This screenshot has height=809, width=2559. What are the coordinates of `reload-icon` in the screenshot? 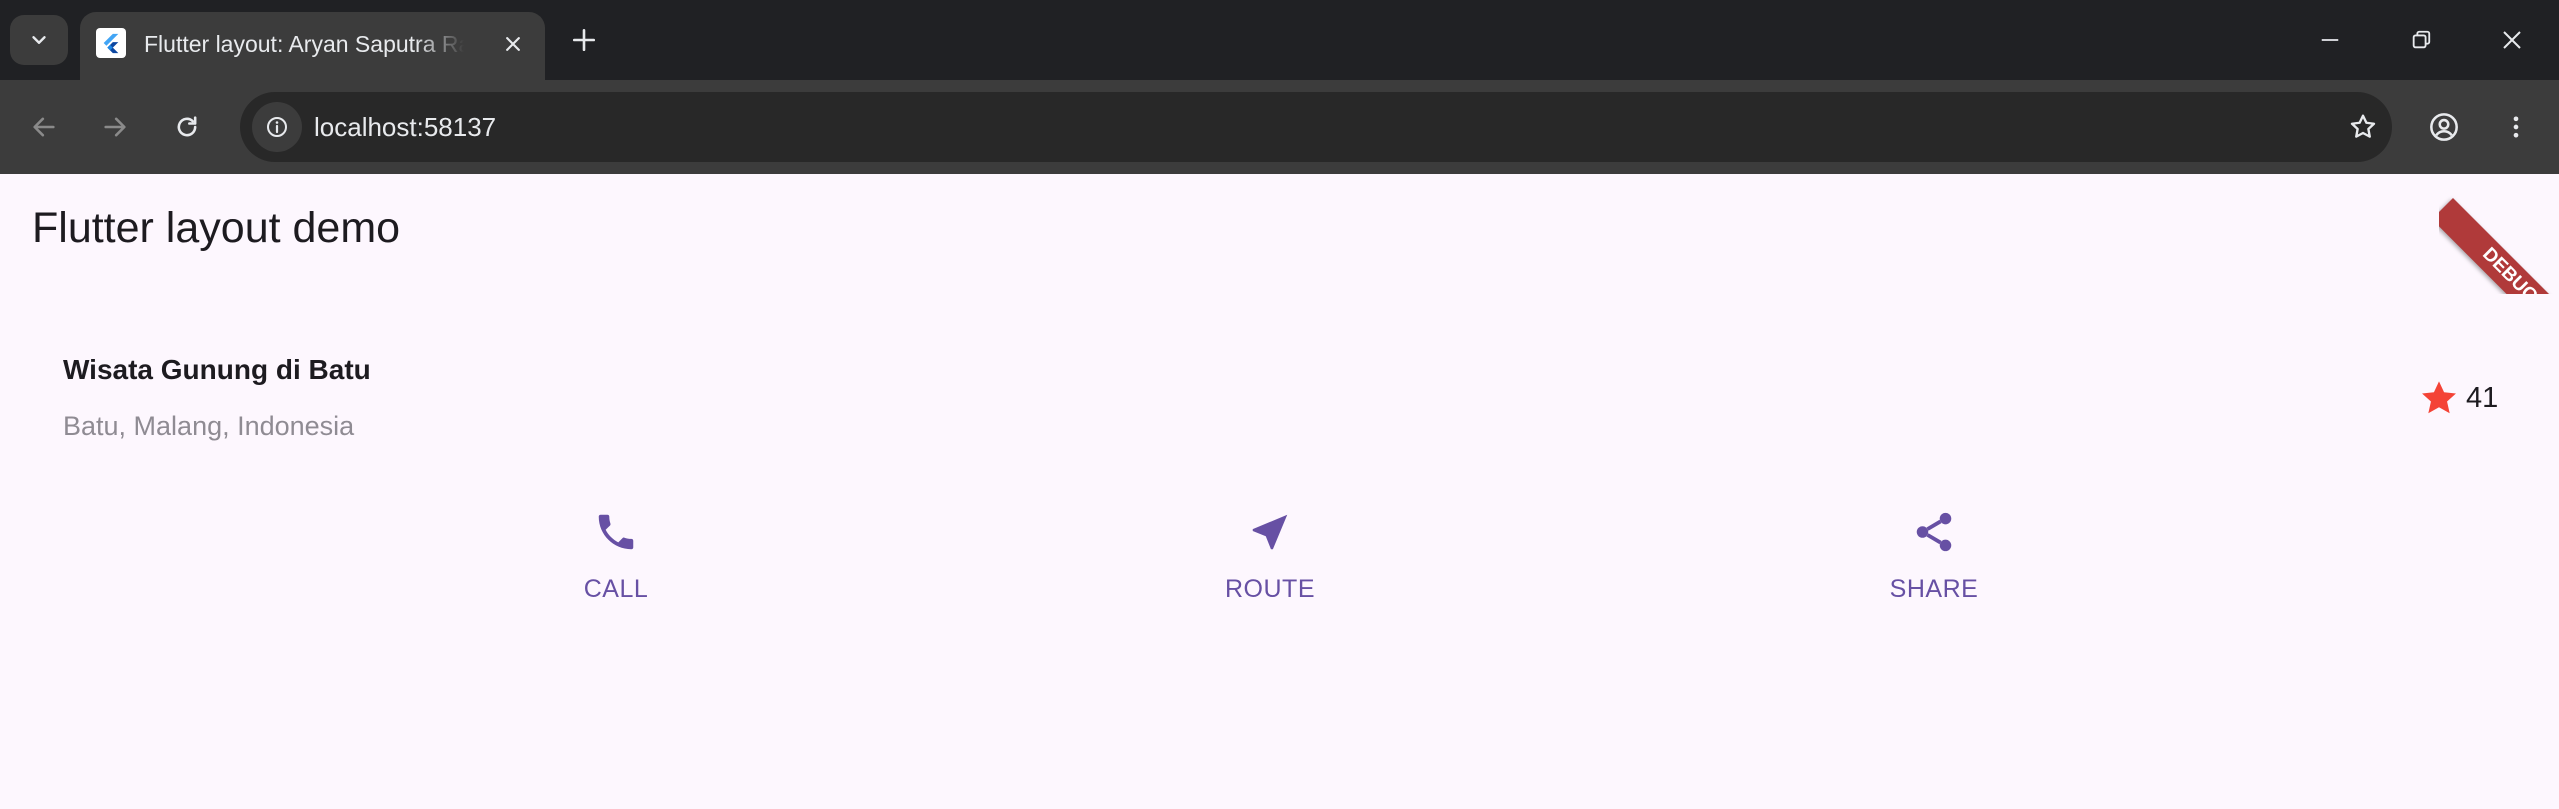 It's located at (187, 126).